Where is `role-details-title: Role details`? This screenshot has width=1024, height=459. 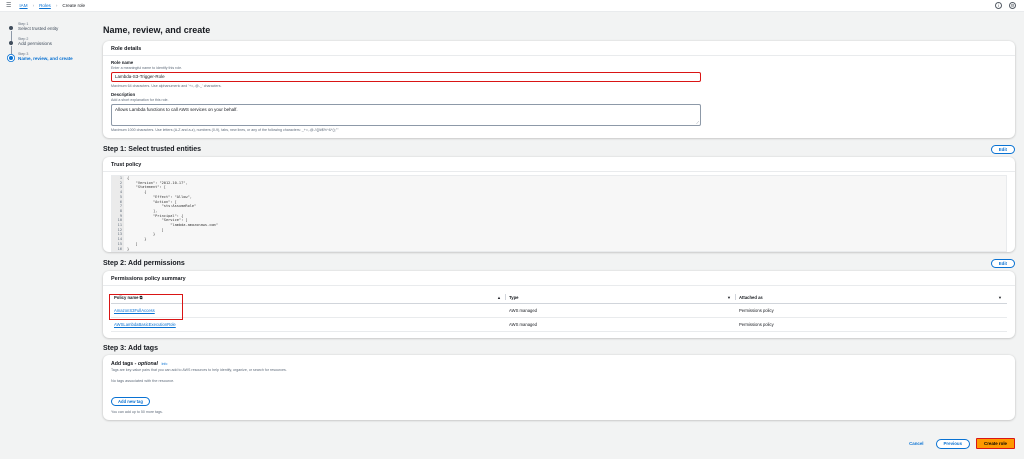
role-details-title: Role details is located at coordinates (559, 48).